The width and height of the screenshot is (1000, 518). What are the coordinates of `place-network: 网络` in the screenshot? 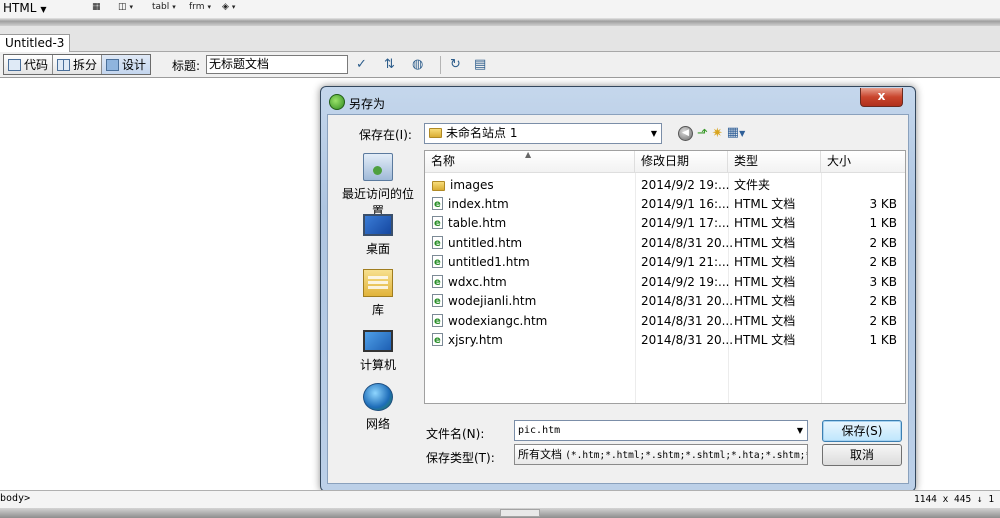 It's located at (378, 407).